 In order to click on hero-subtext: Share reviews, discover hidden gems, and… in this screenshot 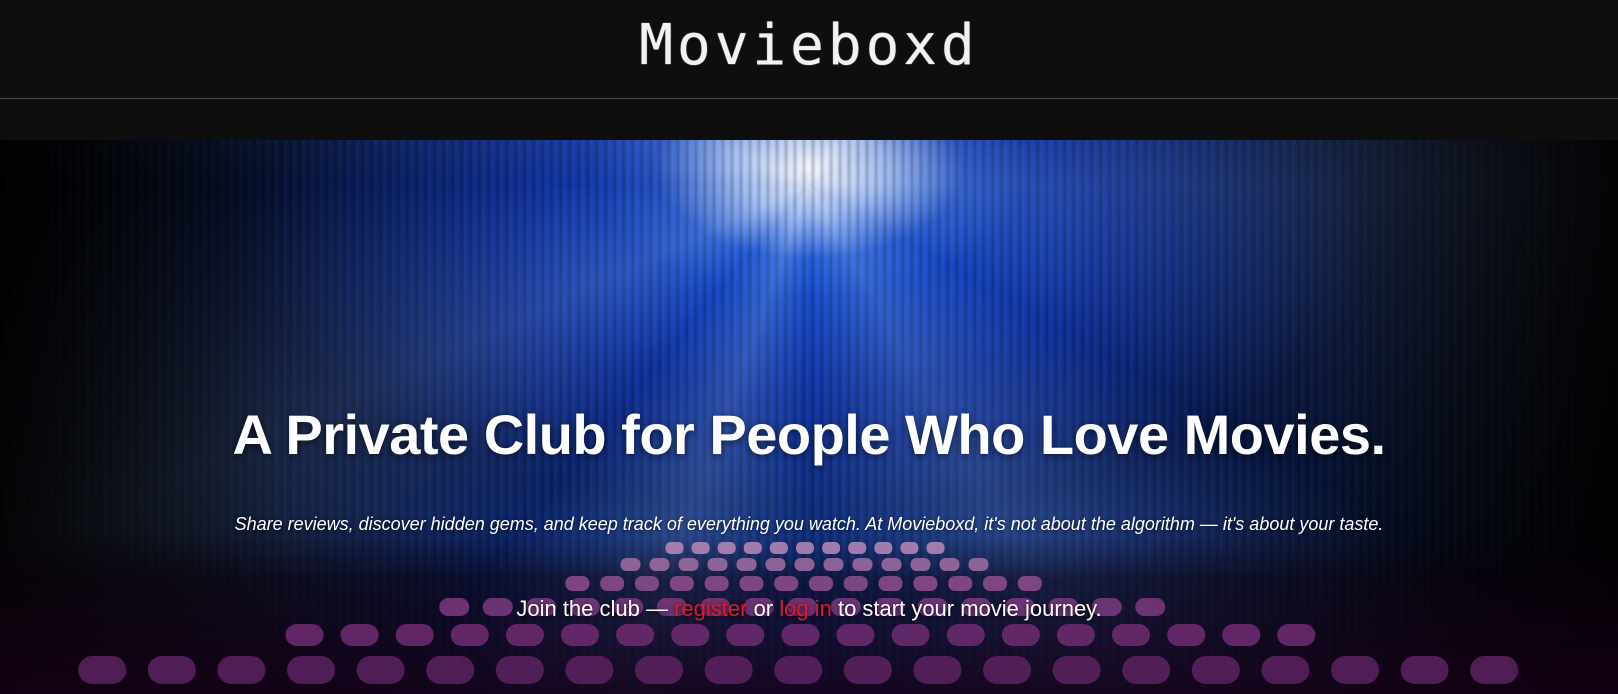, I will do `click(809, 524)`.